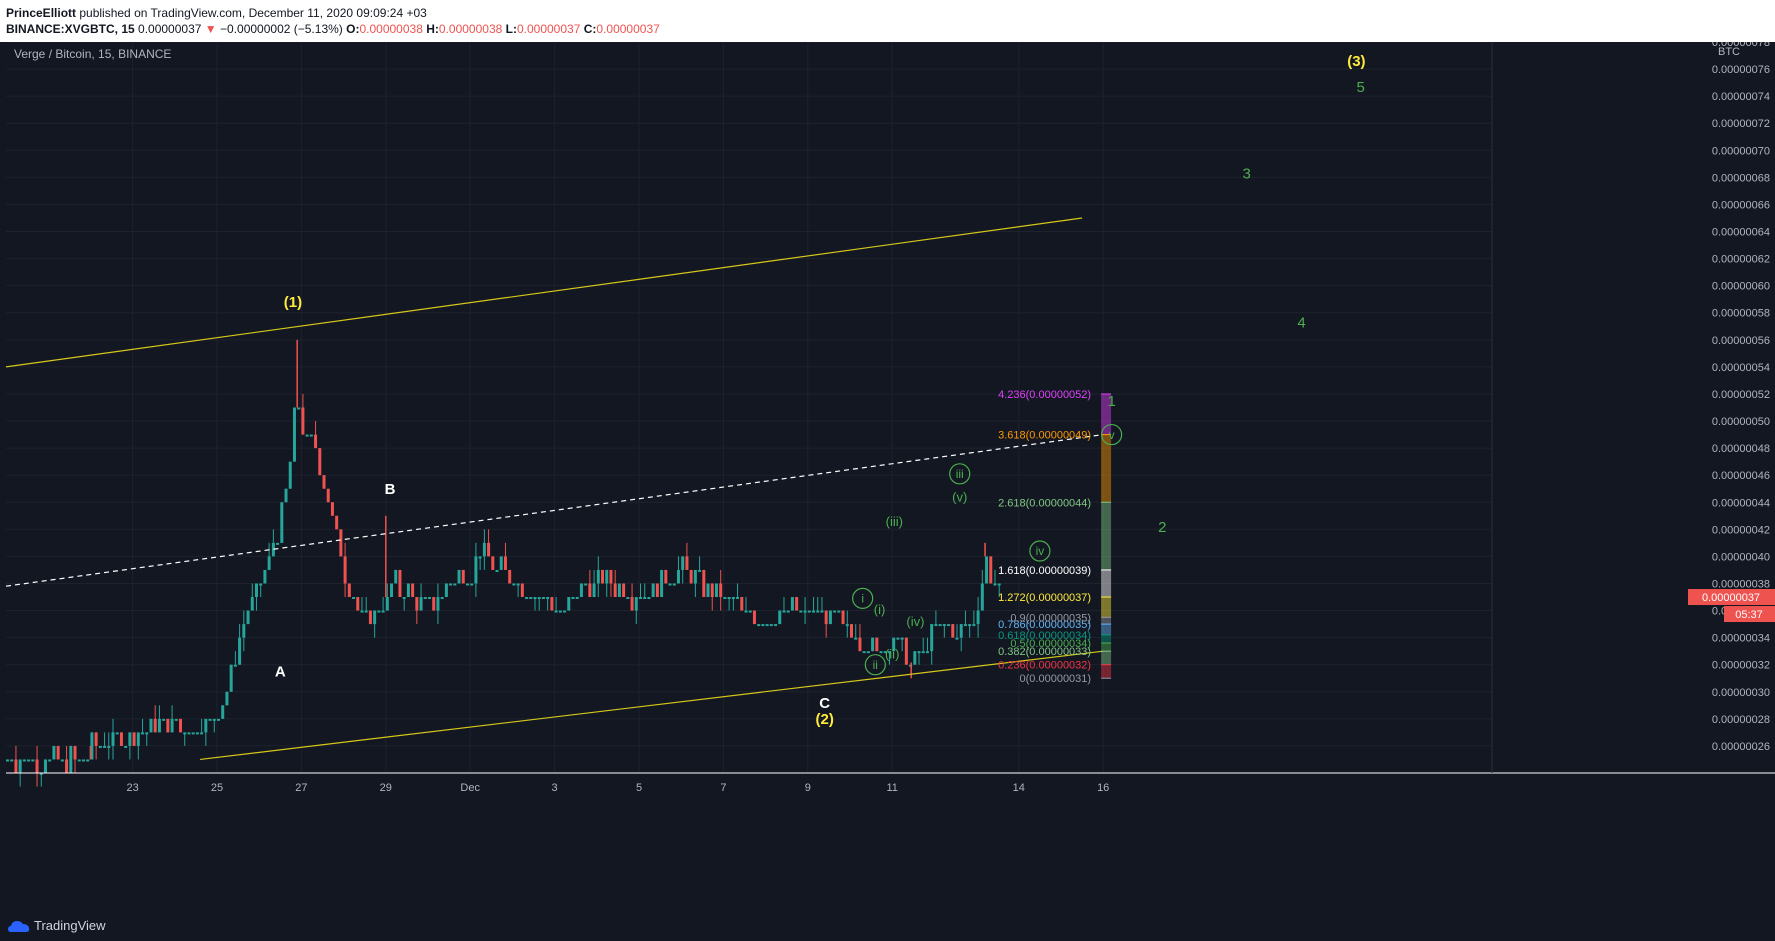 Image resolution: width=1775 pixels, height=941 pixels. What do you see at coordinates (1044, 636) in the screenshot?
I see `fib-level-label: 0.618(0.00000034)` at bounding box center [1044, 636].